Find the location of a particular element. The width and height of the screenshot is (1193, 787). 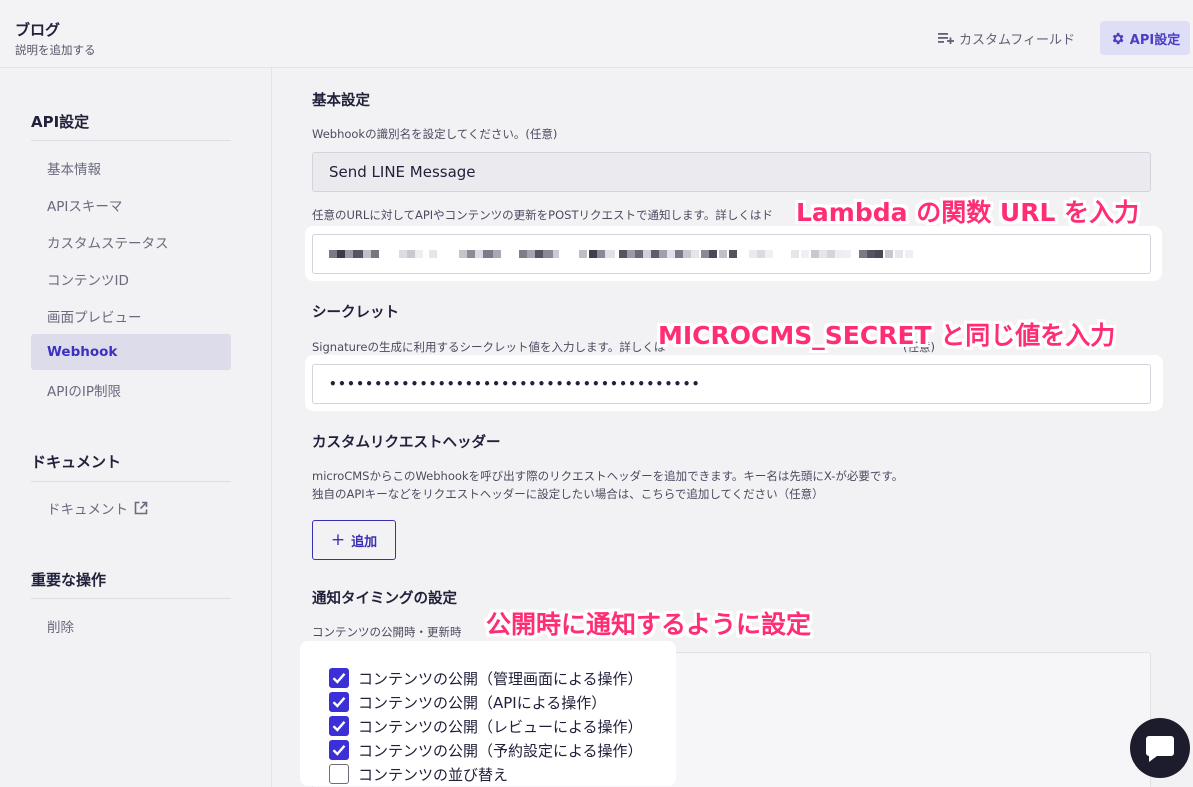

add-description-link: 説明を追加する is located at coordinates (55, 50).